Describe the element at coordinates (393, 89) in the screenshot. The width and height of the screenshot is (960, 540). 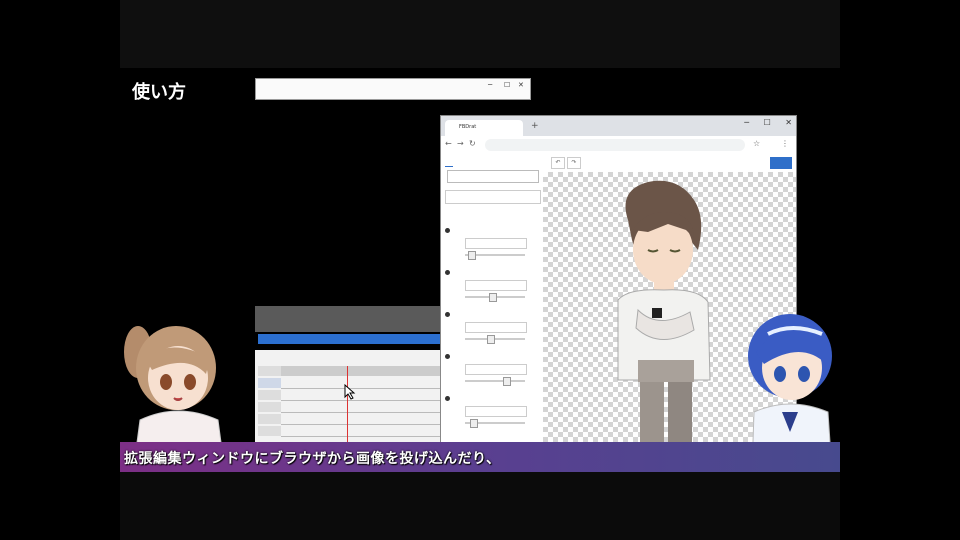
I see `editor-main-window: ─ ☐ ✕` at that location.